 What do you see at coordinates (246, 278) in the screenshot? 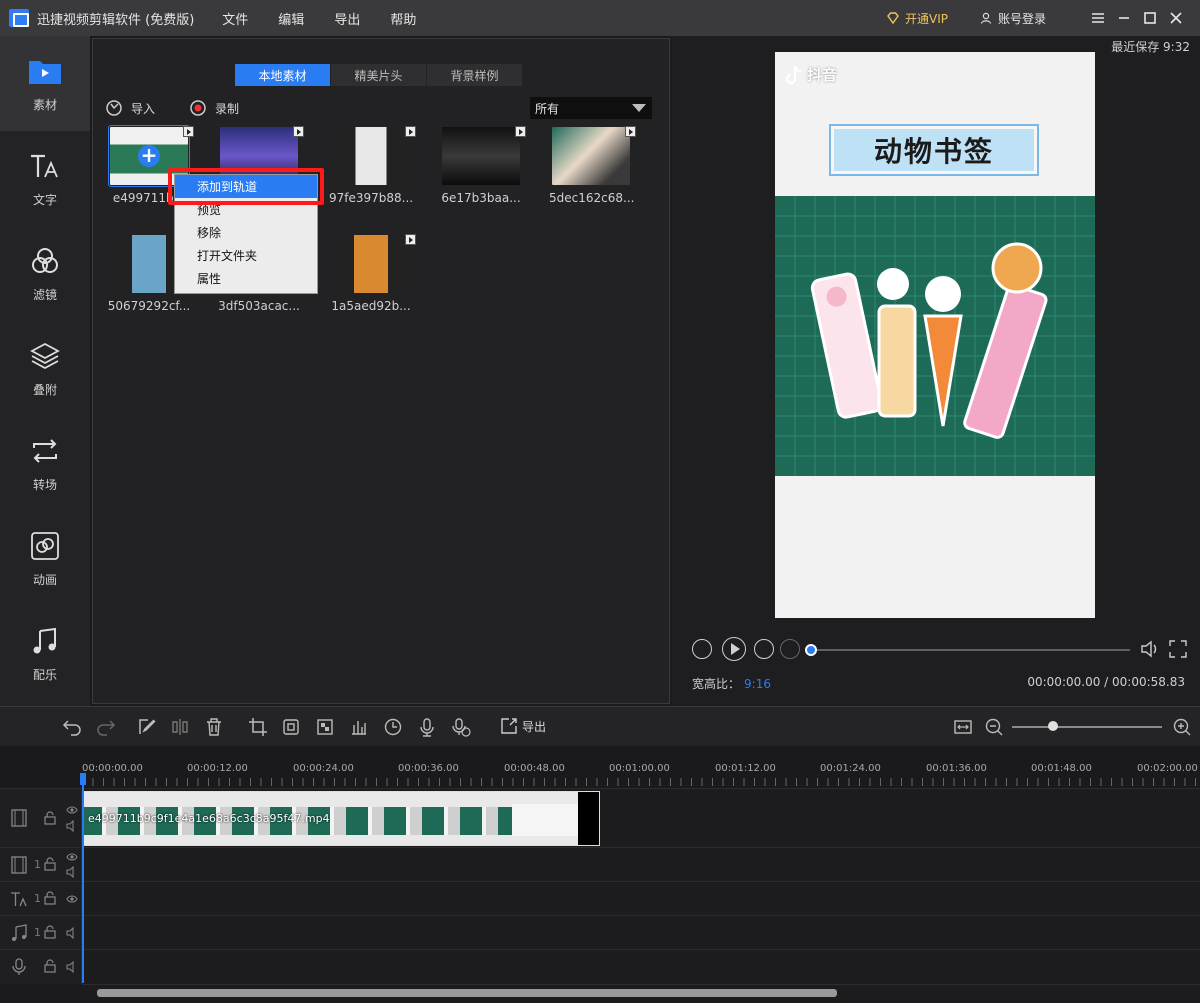
I see `ctx-properties: 属性` at bounding box center [246, 278].